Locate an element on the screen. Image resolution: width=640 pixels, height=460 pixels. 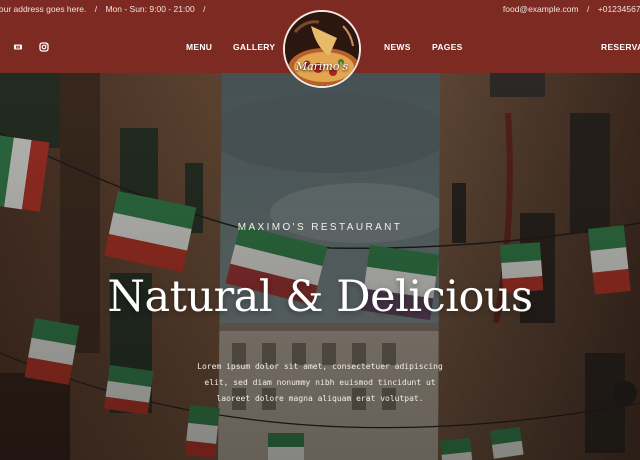
hero-eyebrow: MAXIMO'S RESTAURANT is located at coordinates (320, 227).